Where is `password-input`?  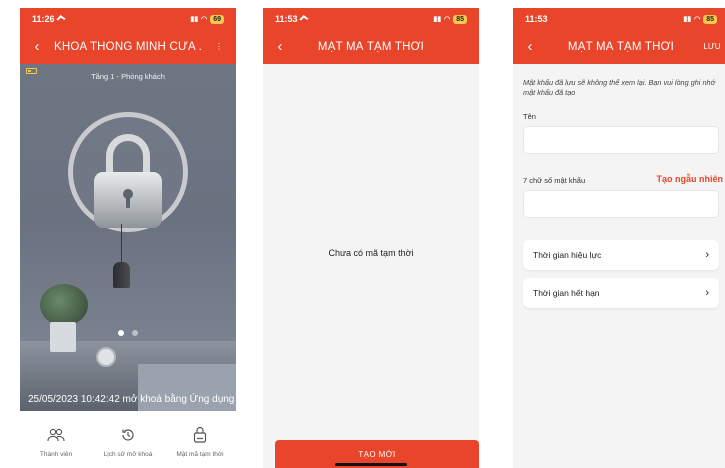
password-input is located at coordinates (621, 204).